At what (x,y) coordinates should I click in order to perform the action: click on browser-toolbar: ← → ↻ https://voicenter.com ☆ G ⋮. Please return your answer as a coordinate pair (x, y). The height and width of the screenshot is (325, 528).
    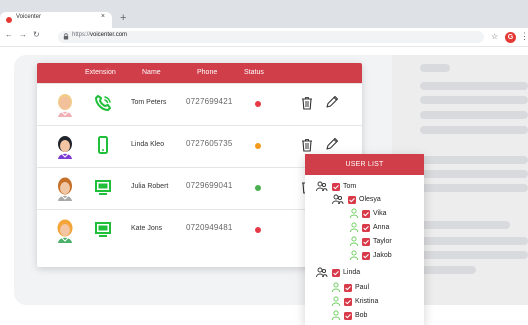
    Looking at the image, I should click on (264, 37).